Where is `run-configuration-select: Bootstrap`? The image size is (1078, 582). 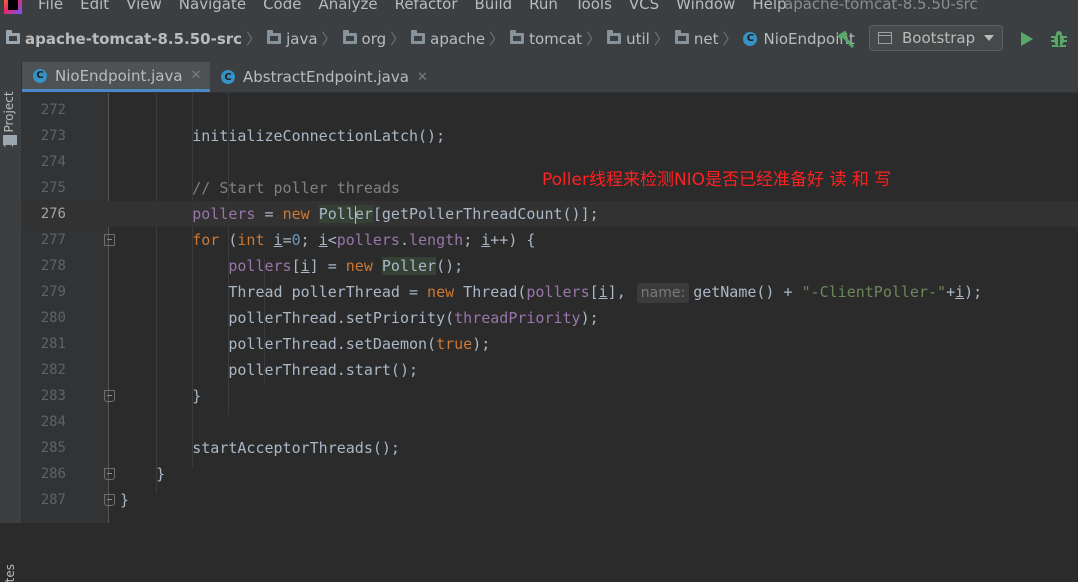 run-configuration-select: Bootstrap is located at coordinates (936, 38).